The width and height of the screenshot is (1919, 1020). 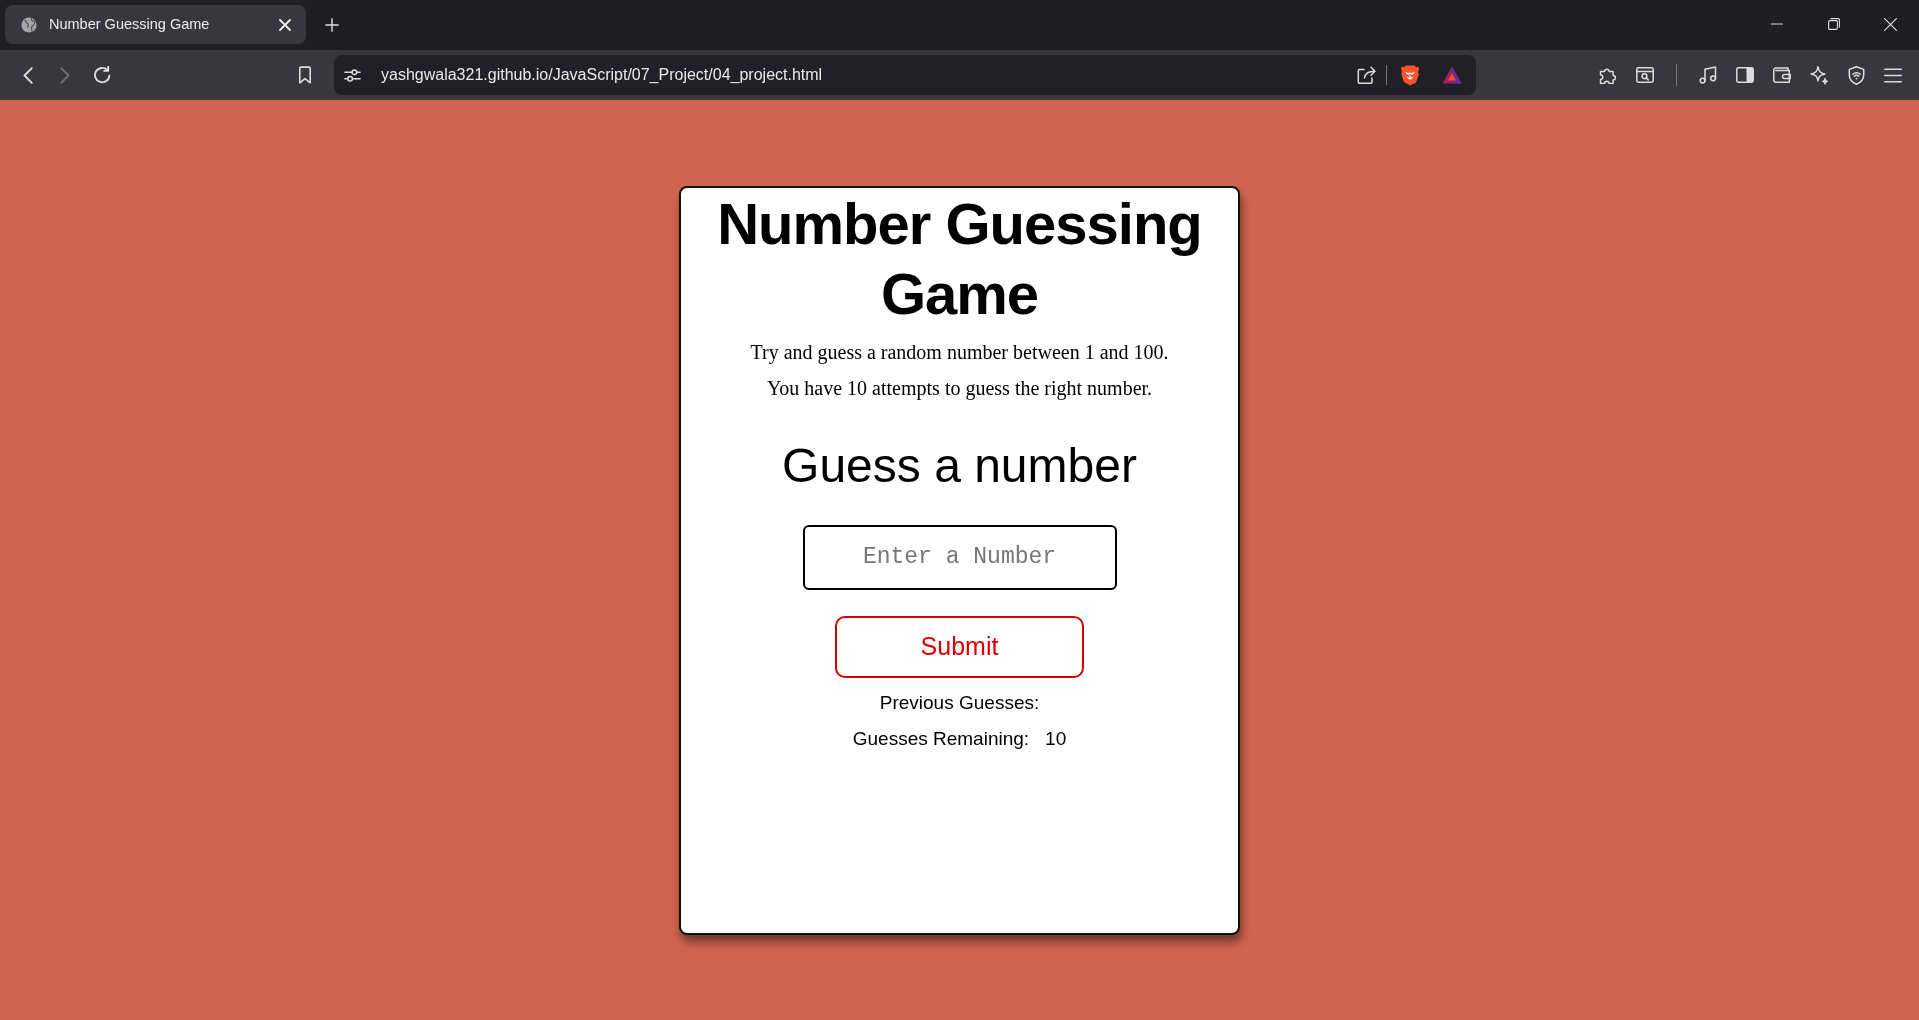 I want to click on share-icon, so click(x=1366, y=75).